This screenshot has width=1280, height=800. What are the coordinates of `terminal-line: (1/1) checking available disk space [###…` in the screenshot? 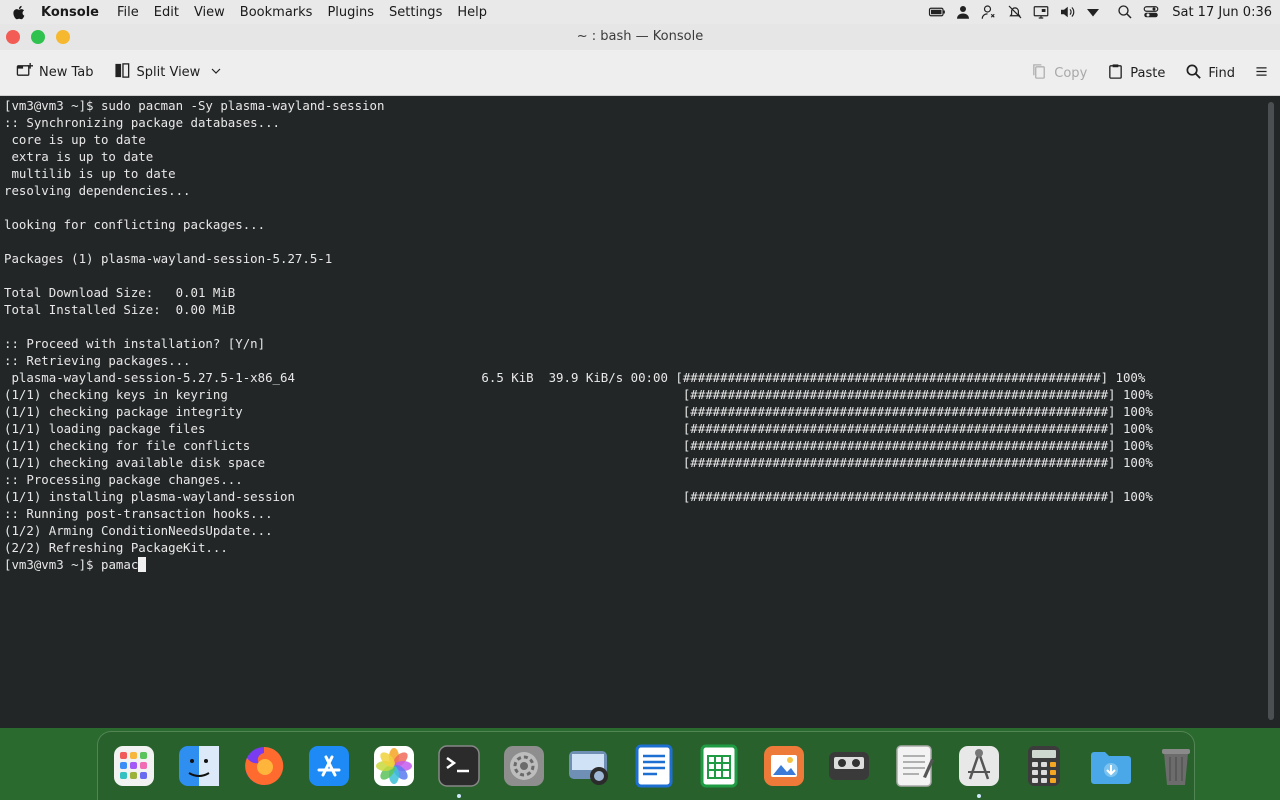 It's located at (578, 462).